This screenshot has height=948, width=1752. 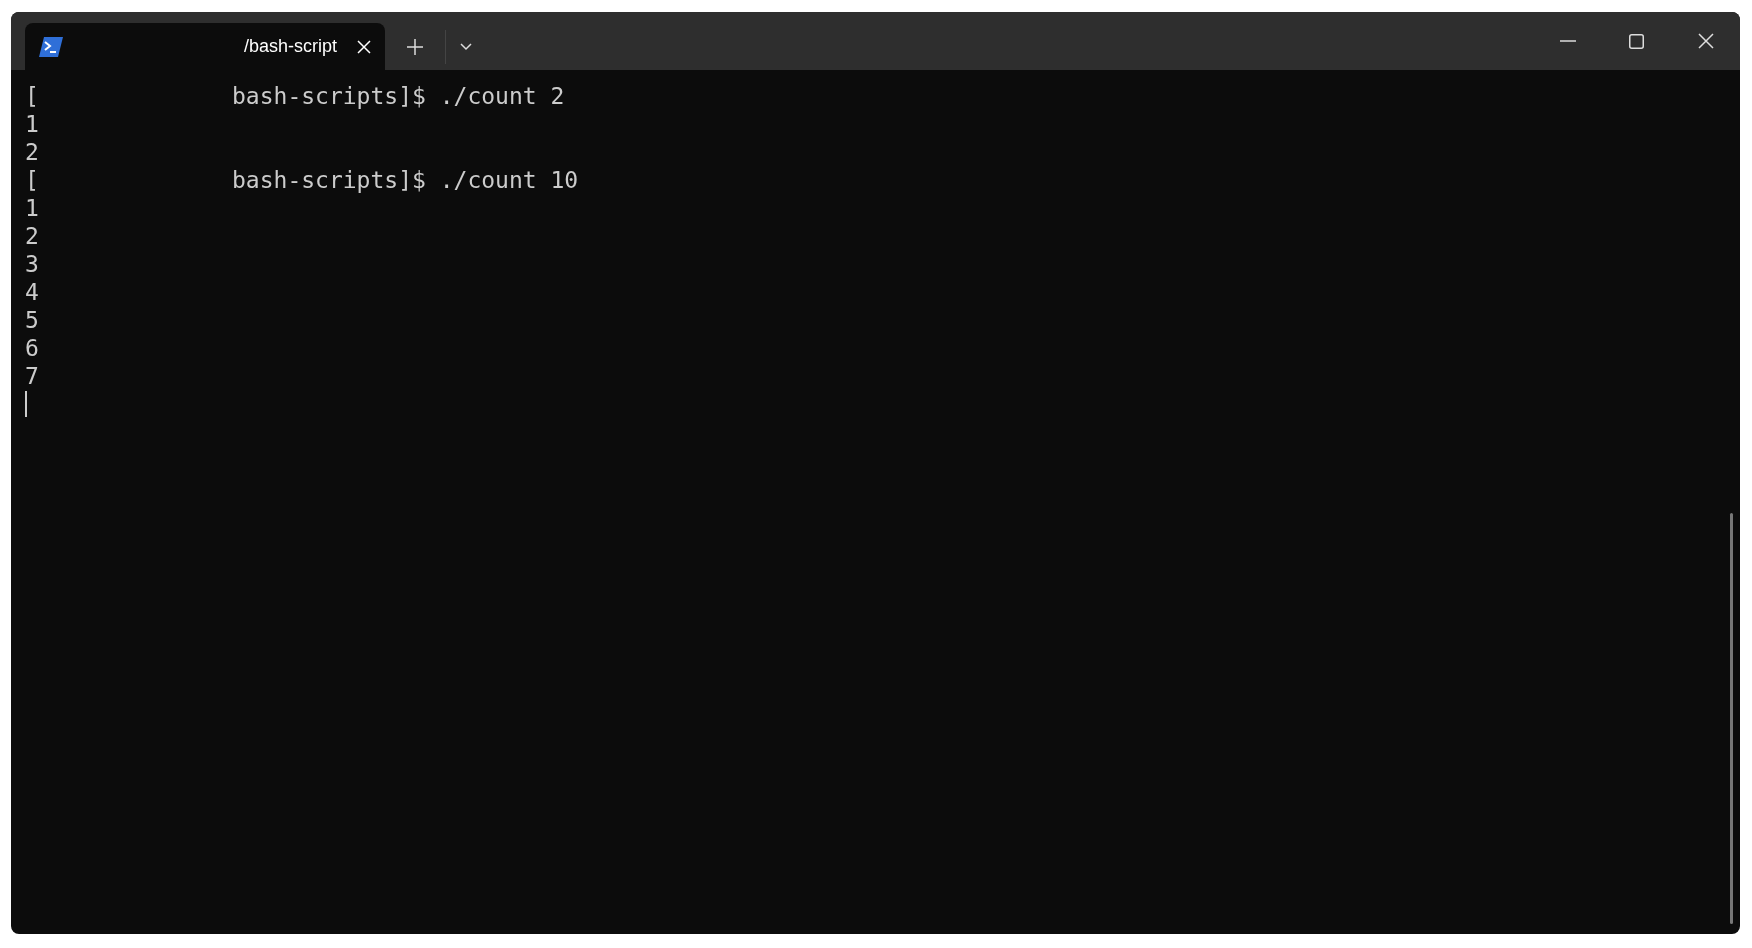 What do you see at coordinates (405, 180) in the screenshot?
I see `command-line: bash-scripts]$ ./count 10` at bounding box center [405, 180].